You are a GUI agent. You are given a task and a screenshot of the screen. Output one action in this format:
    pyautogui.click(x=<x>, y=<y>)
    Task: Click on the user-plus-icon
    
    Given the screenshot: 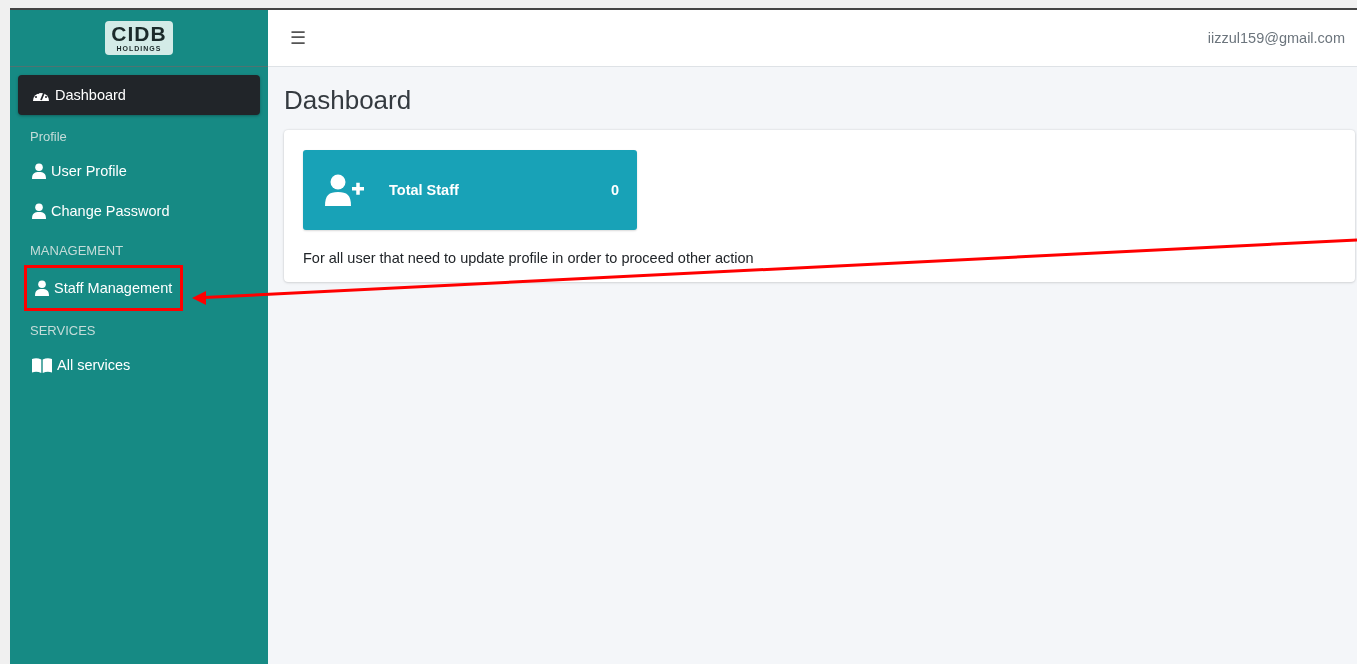 What is the action you would take?
    pyautogui.click(x=345, y=190)
    